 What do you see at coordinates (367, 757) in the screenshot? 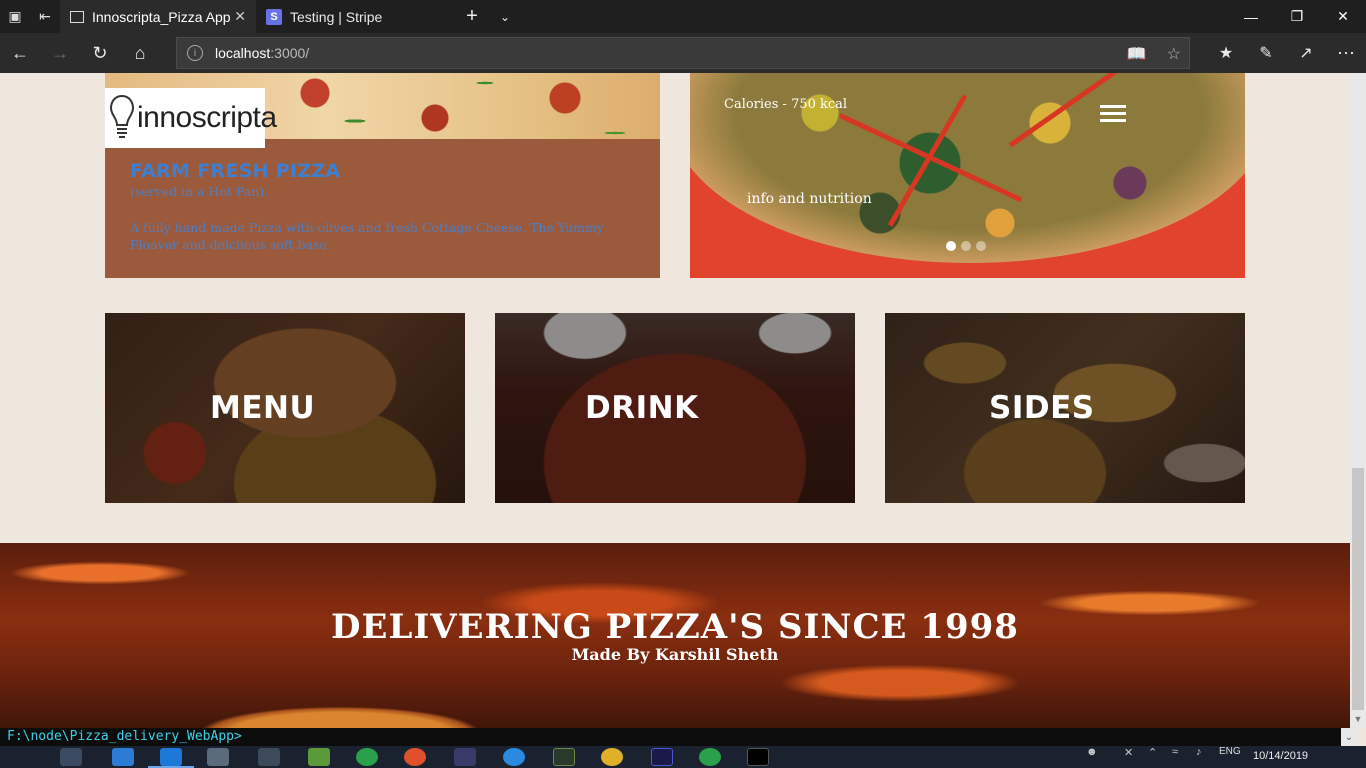
I see `node-icon` at bounding box center [367, 757].